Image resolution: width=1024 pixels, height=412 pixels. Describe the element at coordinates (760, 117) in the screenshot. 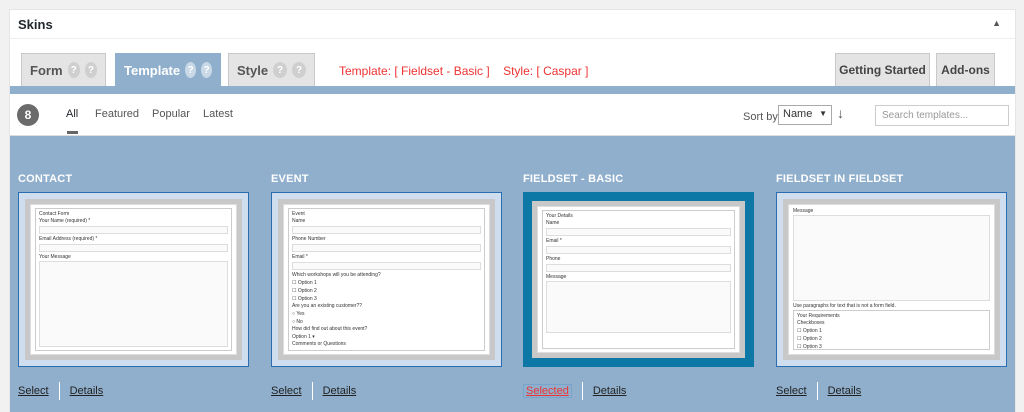

I see `sort-by-label: Sort by` at that location.